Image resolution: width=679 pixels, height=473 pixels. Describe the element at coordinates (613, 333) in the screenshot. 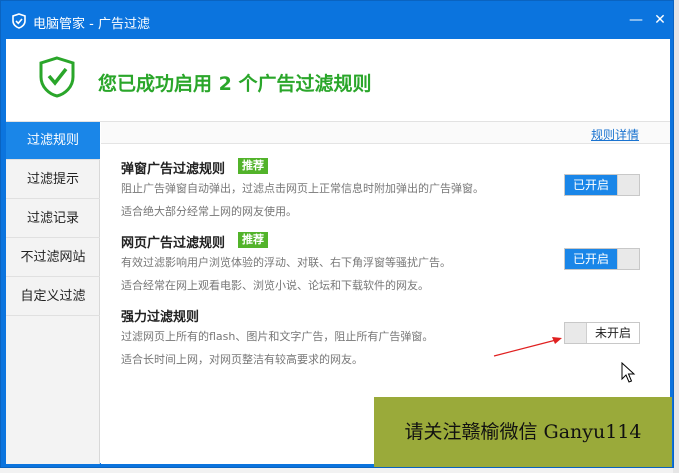

I see `toggle-state-label: 未开启` at that location.